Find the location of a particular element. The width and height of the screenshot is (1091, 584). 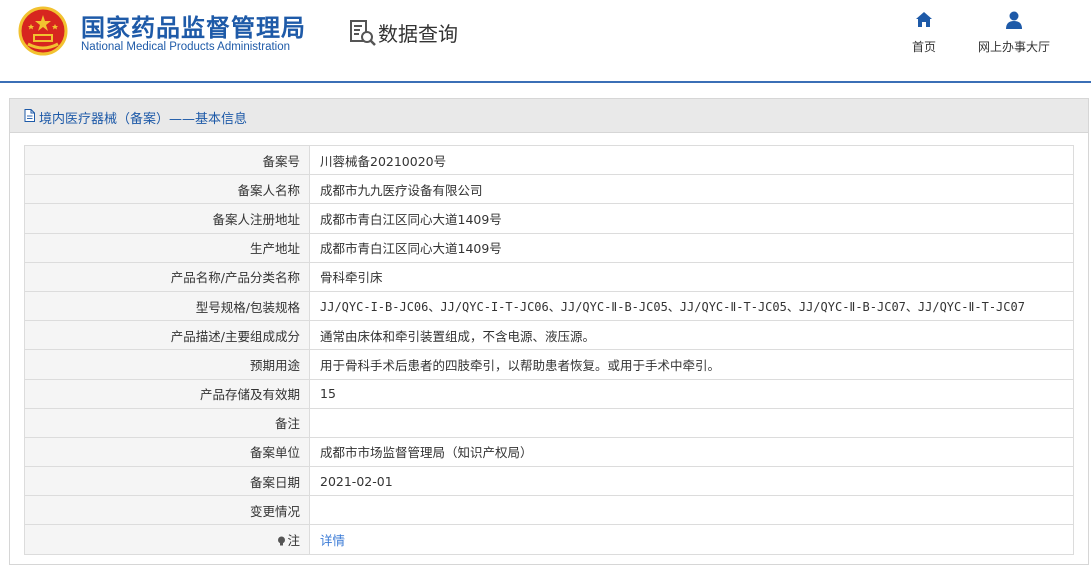

row-value: 成都市市场监督管理局（知识产权局） is located at coordinates (691, 452).